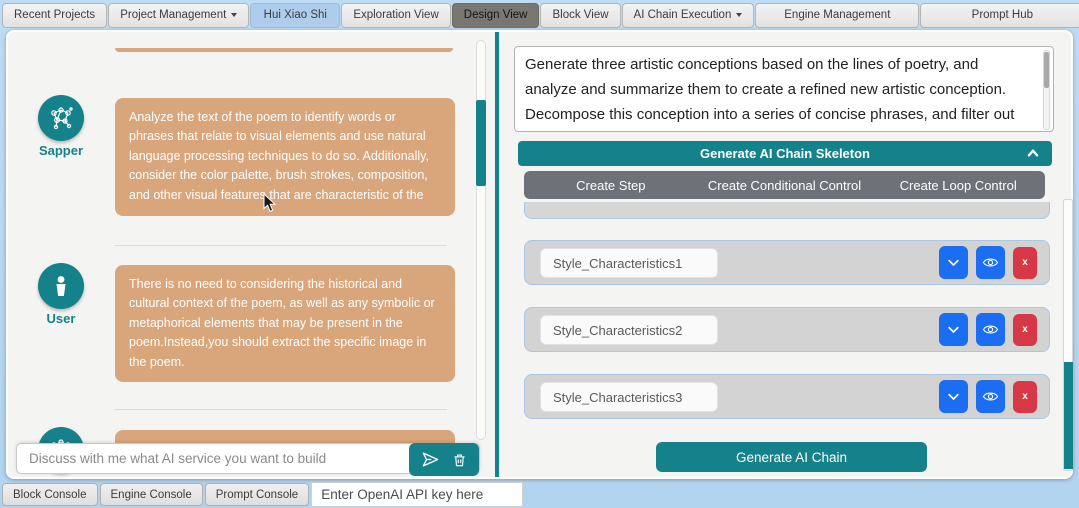 The height and width of the screenshot is (508, 1079). I want to click on network-icon, so click(62, 118).